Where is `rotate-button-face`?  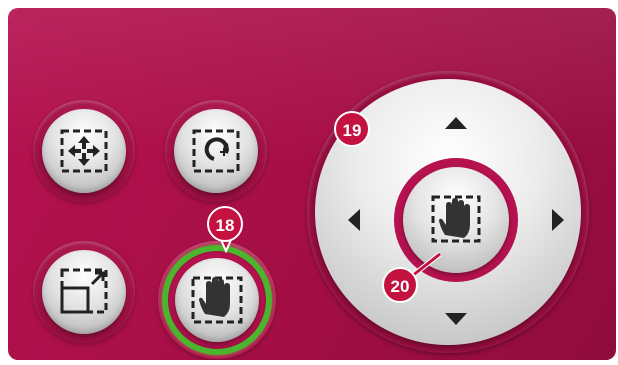
rotate-button-face is located at coordinates (216, 151).